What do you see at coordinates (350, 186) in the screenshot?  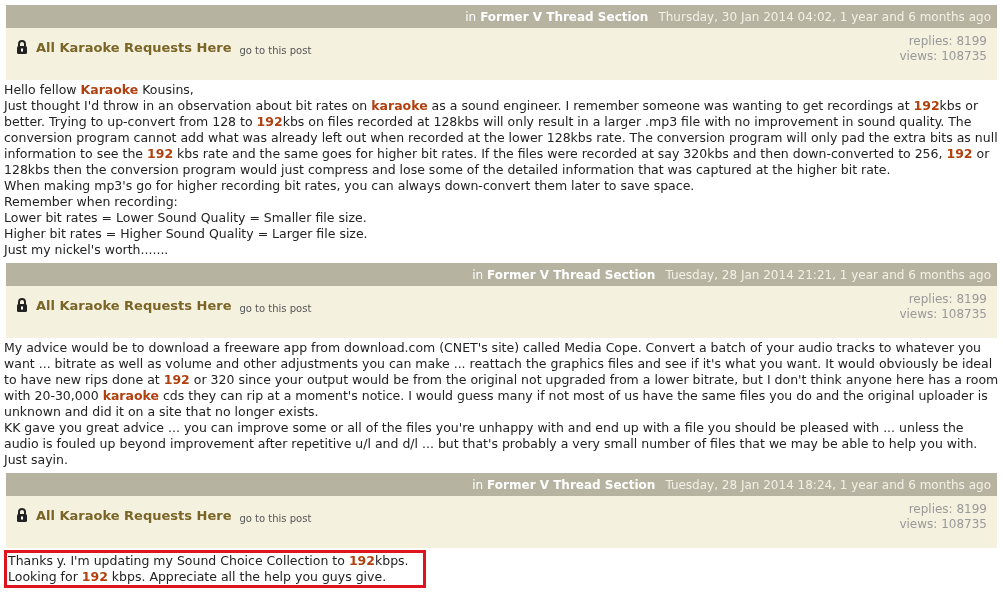 I see `post-text: When making mp3's go for higher recording bit rates, you can always down-convert them later to save space.` at bounding box center [350, 186].